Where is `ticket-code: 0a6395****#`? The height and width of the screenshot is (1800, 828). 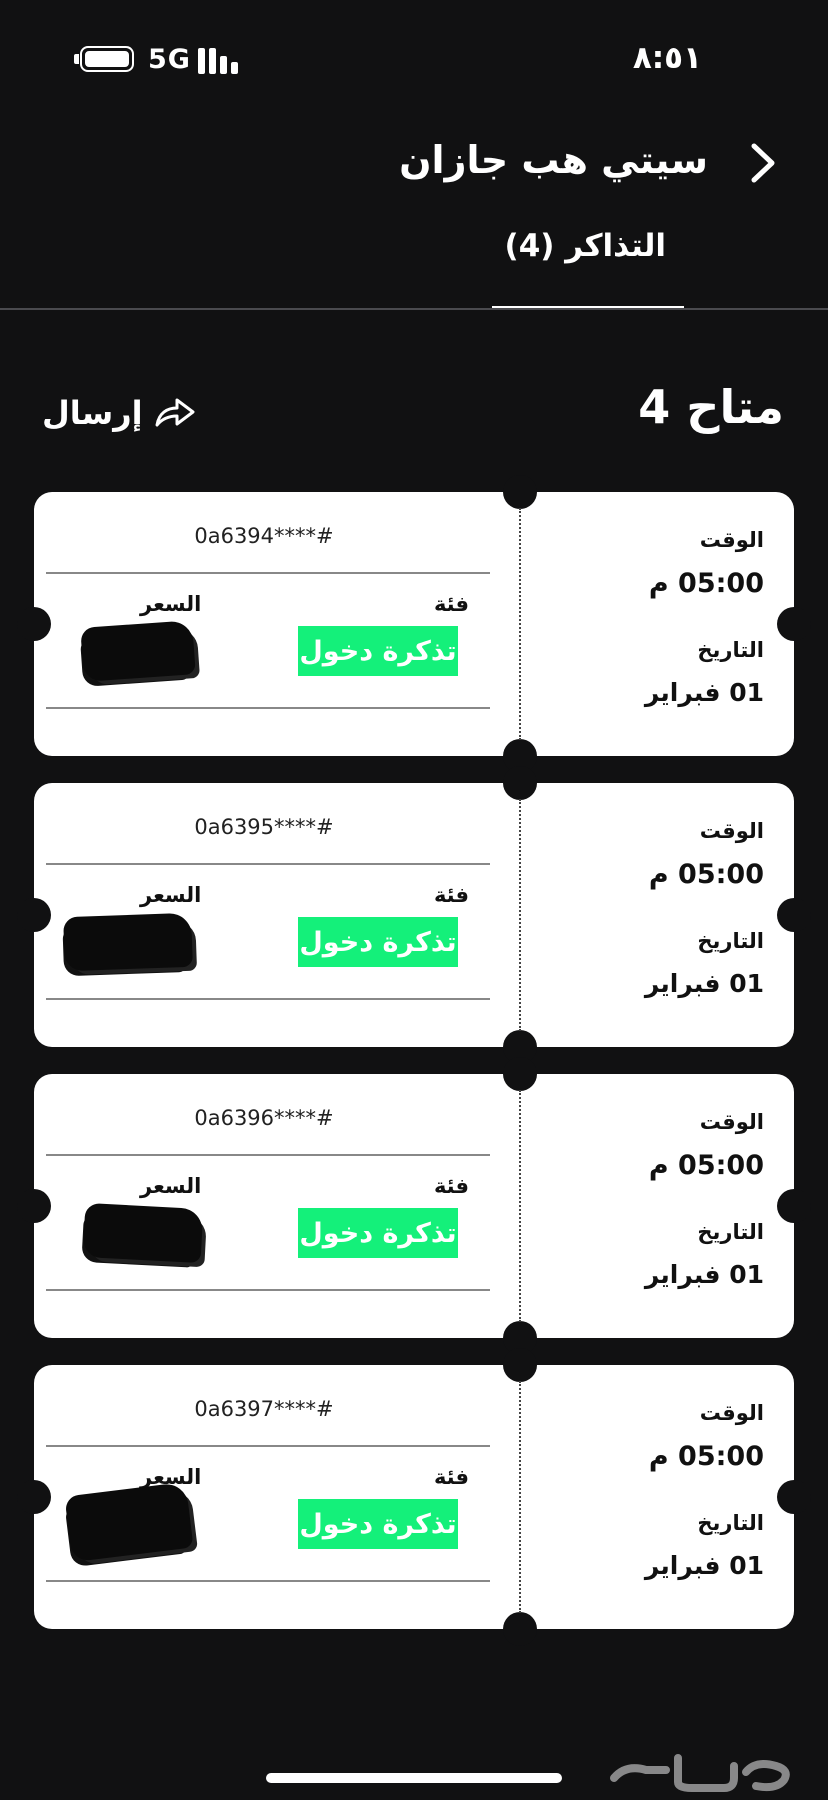 ticket-code: 0a6395****# is located at coordinates (264, 827).